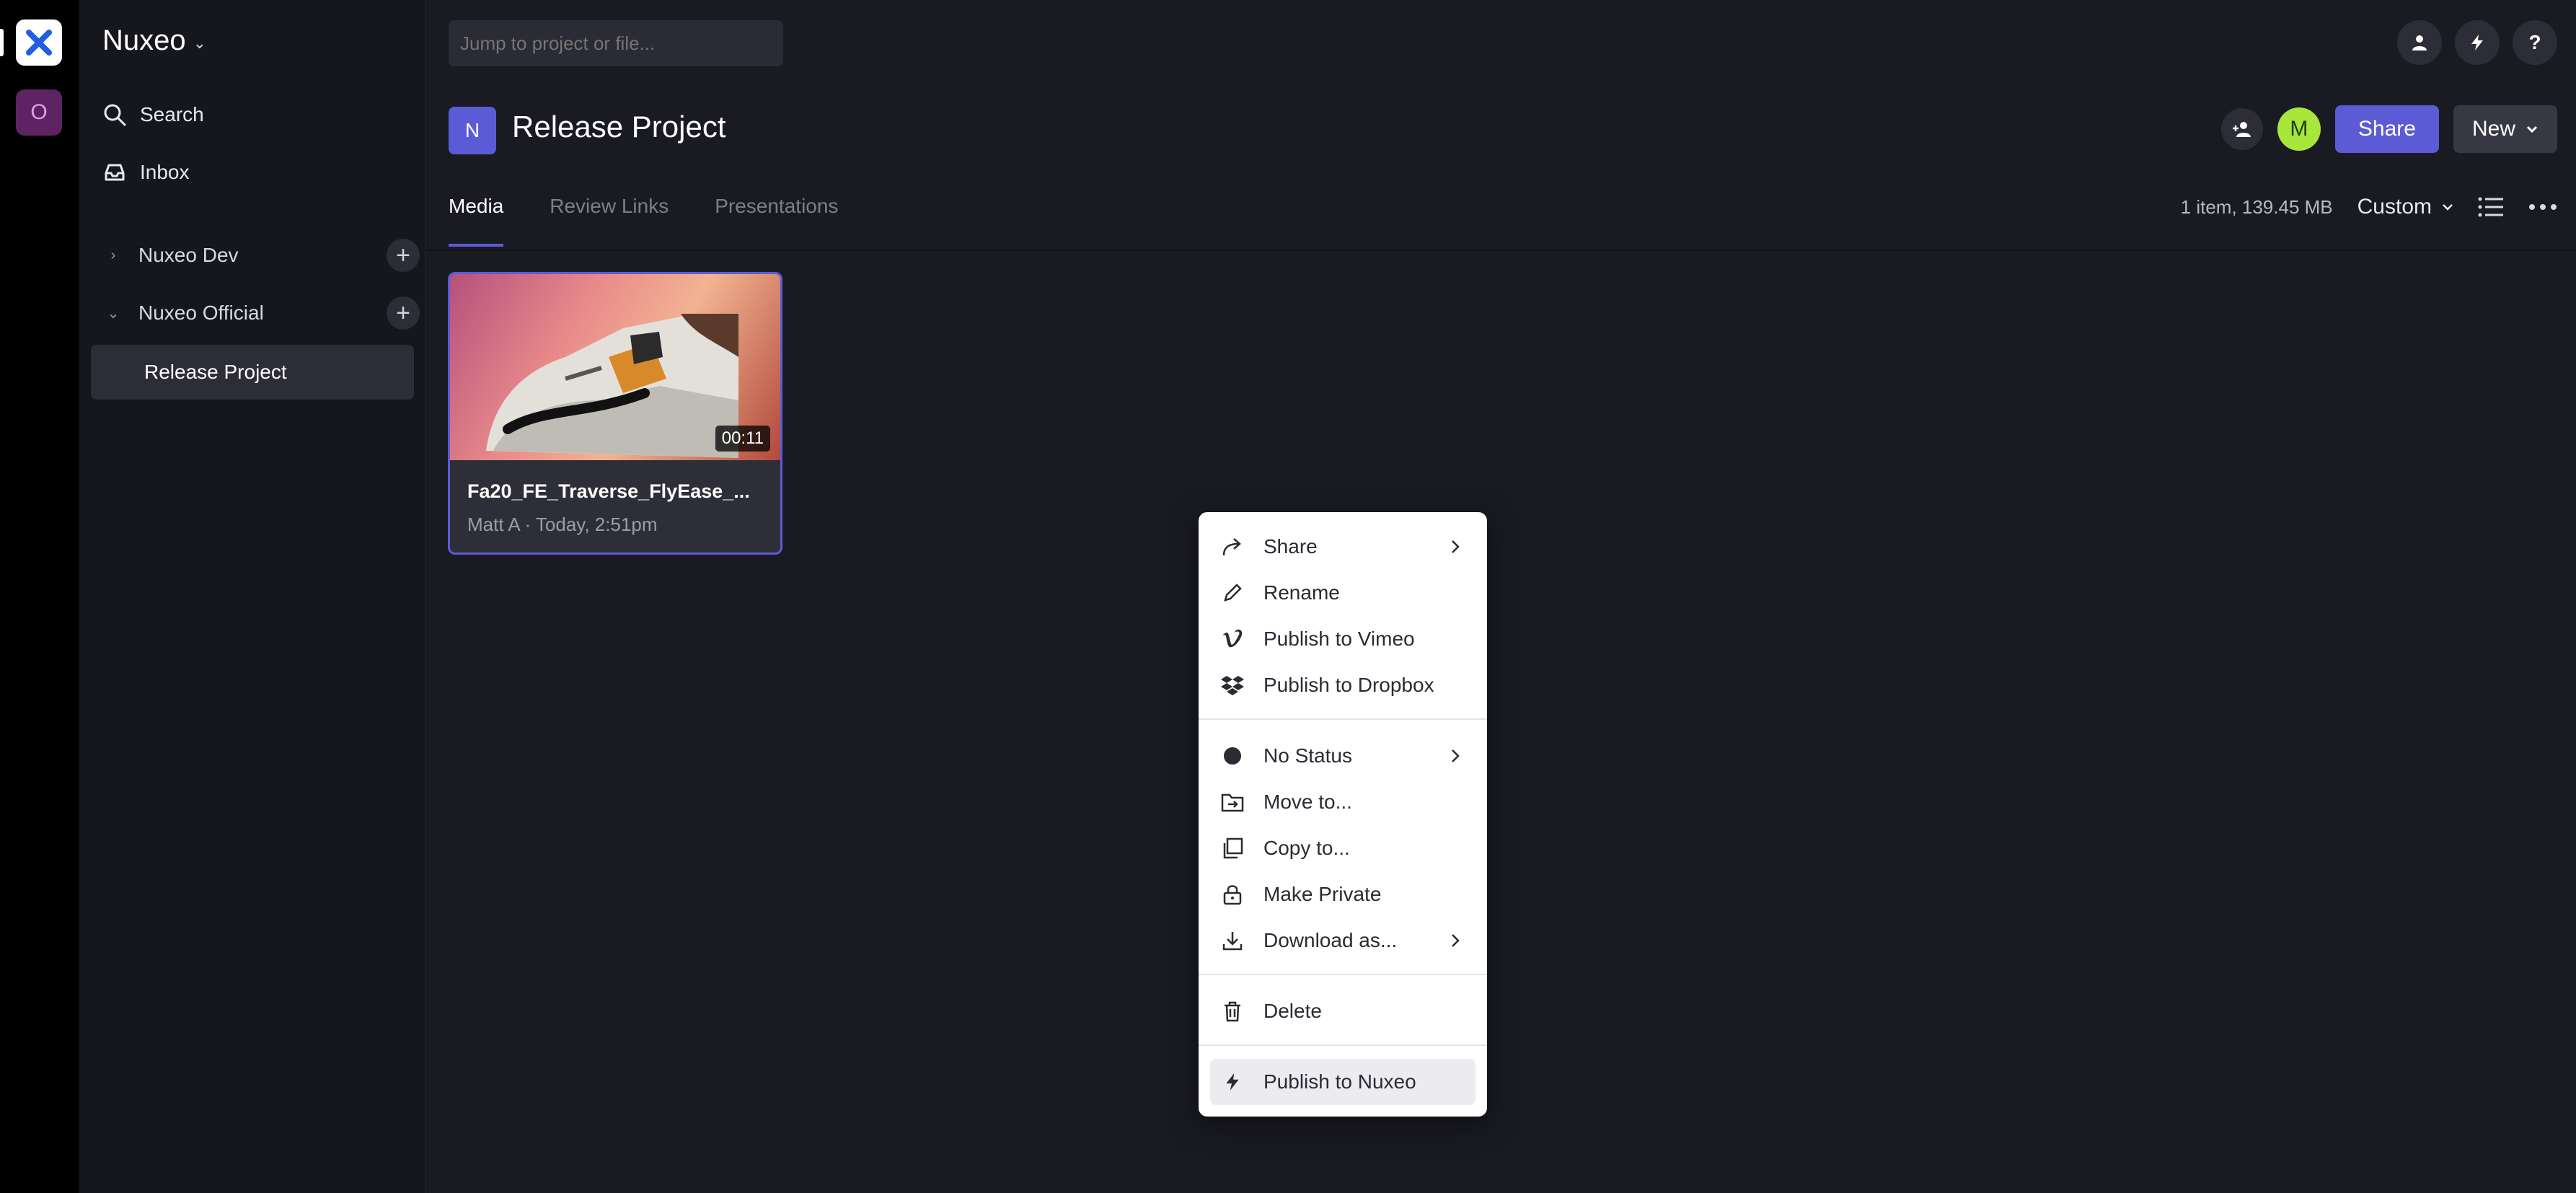  I want to click on add-user-icon, so click(2241, 129).